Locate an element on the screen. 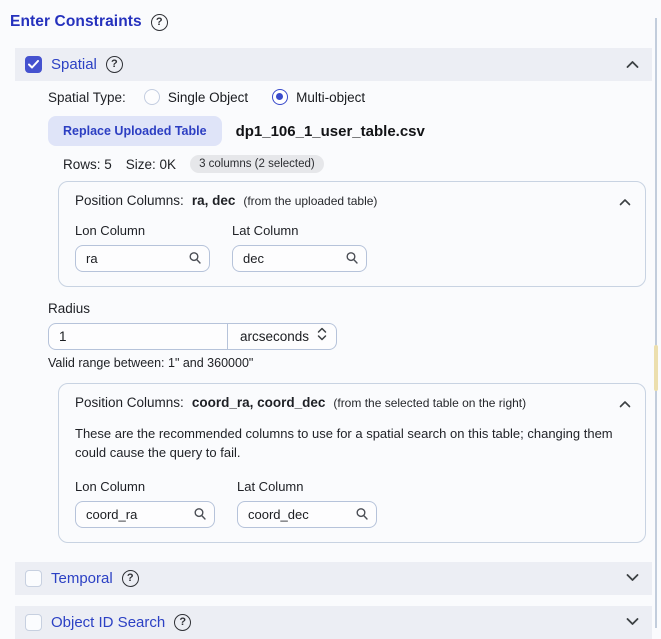  spatial-section-header: Spatial ? is located at coordinates (333, 64).